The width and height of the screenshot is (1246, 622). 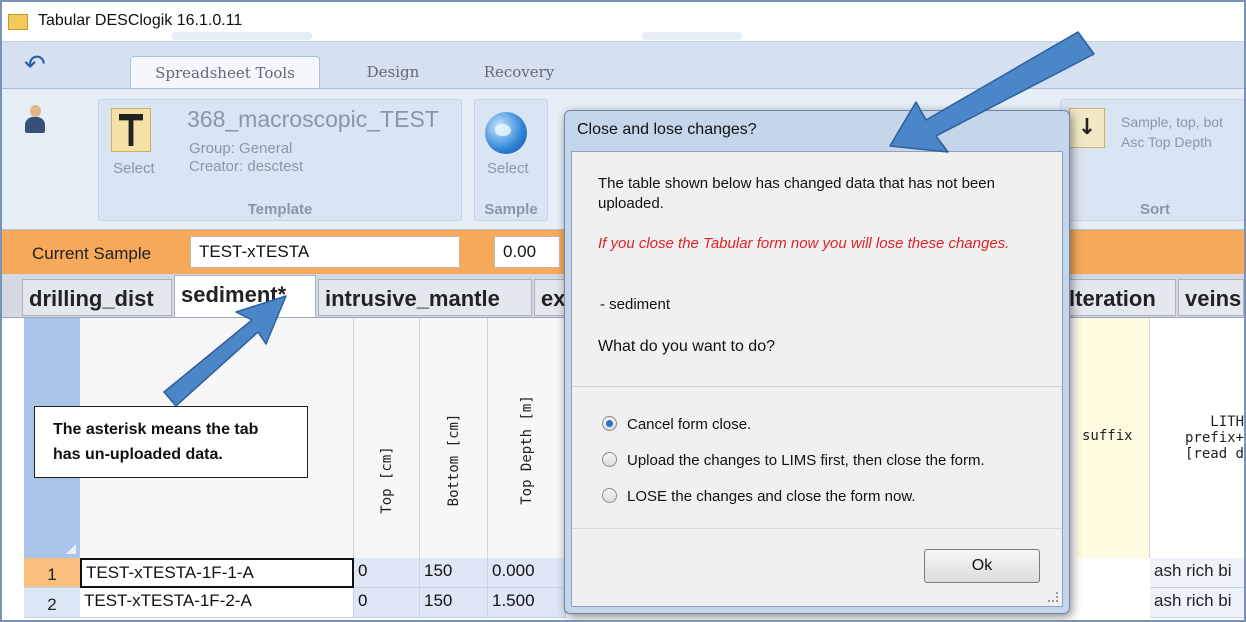 I want to click on top-column-label: Top [cm], so click(x=386, y=480).